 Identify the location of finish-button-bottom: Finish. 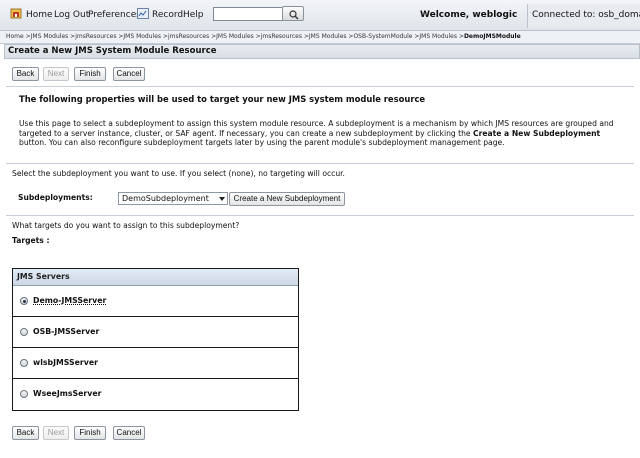
(90, 433).